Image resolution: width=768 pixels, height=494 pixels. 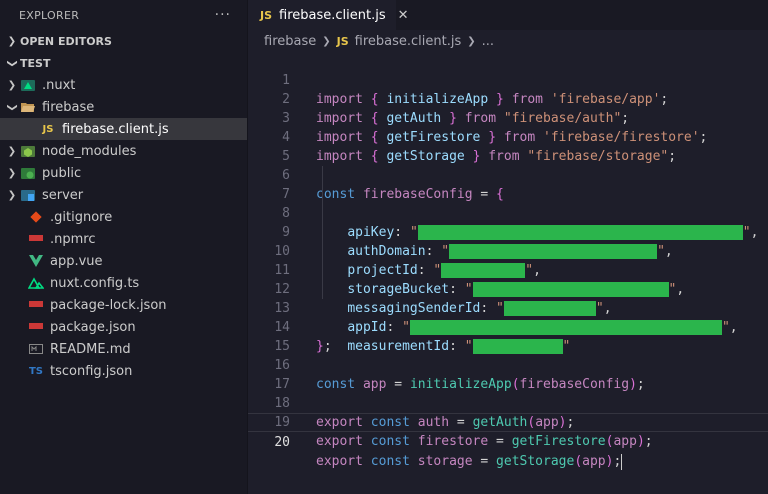 I want to click on code-line: 14 };, so click(x=508, y=326).